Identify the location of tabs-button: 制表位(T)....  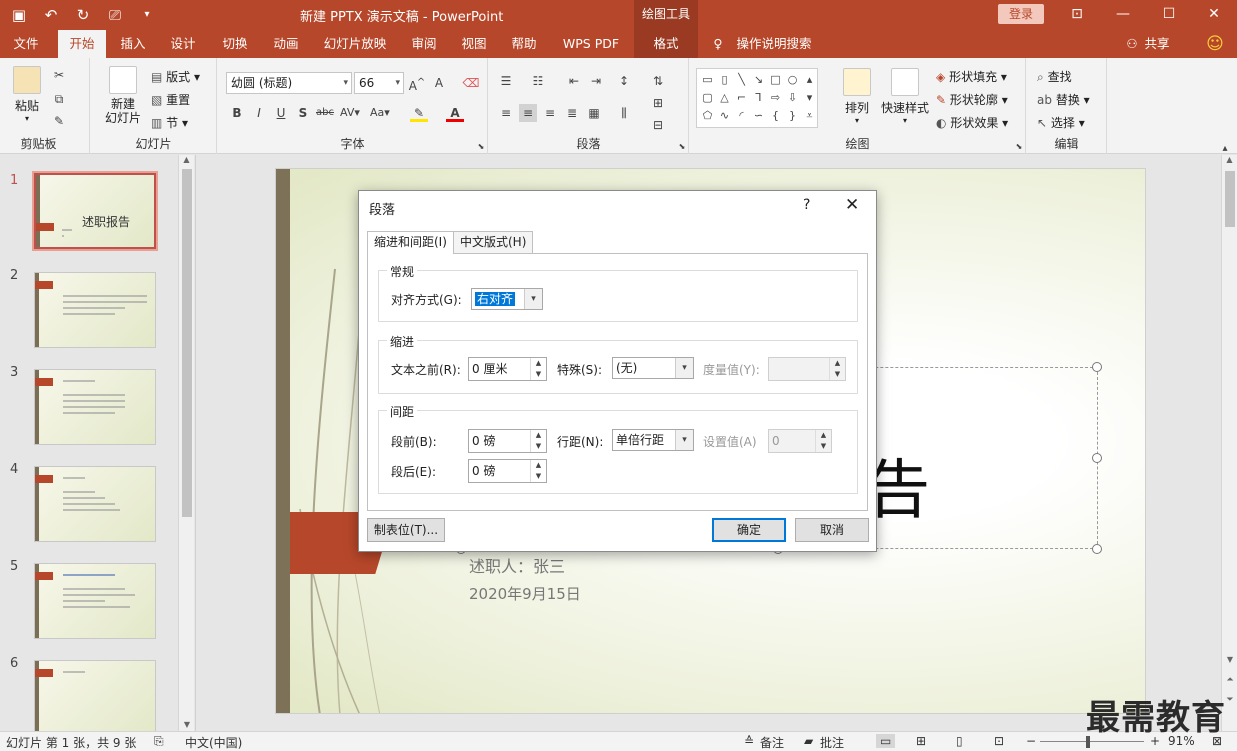
(406, 530).